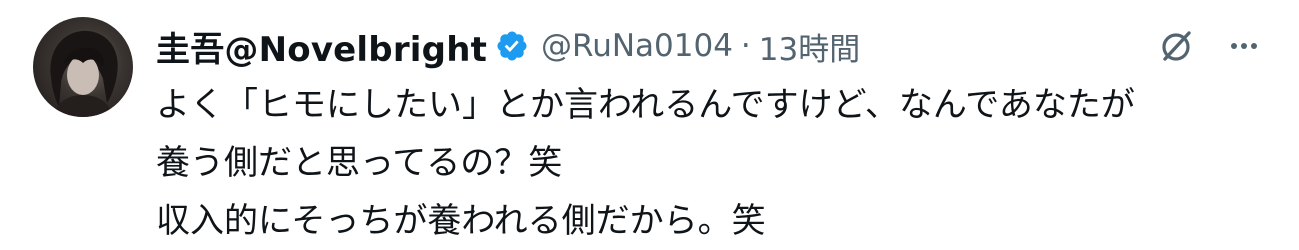  What do you see at coordinates (84, 73) in the screenshot?
I see `avatar-photo` at bounding box center [84, 73].